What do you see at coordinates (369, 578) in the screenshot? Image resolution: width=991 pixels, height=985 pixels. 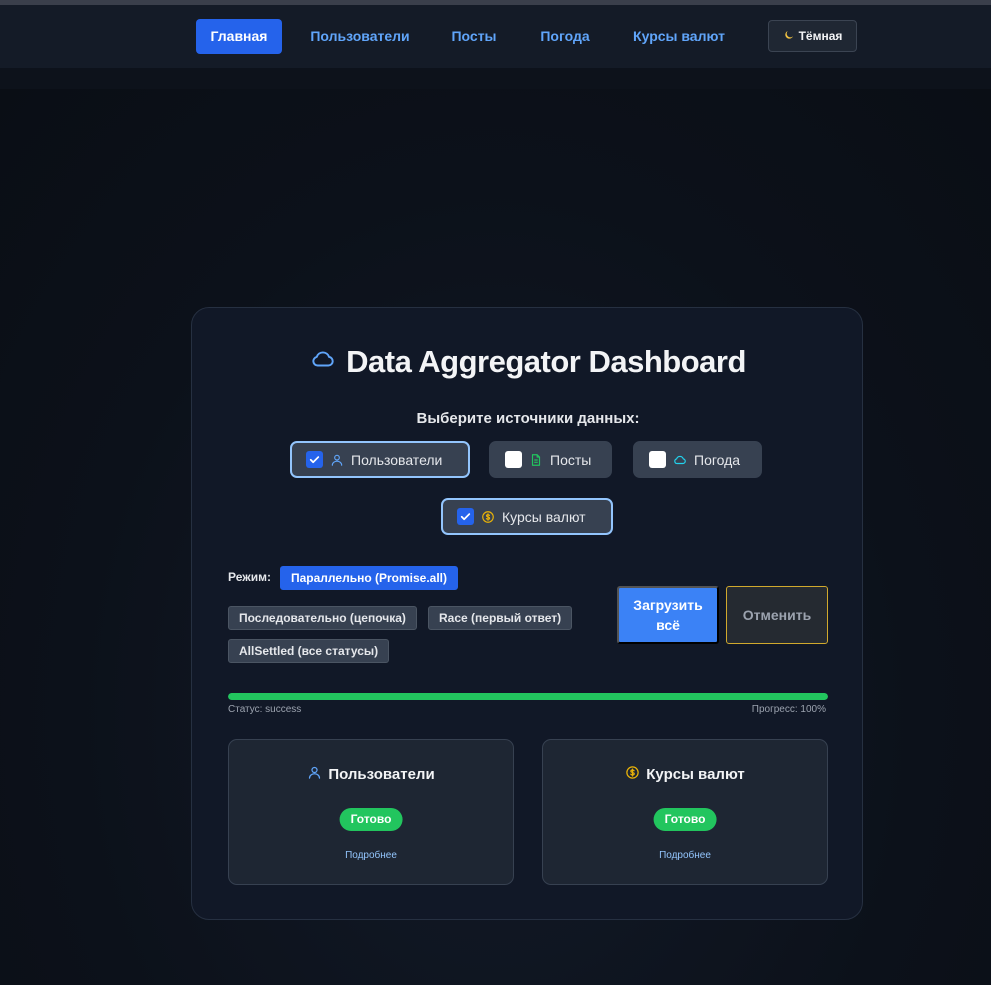 I see `mode-parallel-button: Параллельно (Promise.all)` at bounding box center [369, 578].